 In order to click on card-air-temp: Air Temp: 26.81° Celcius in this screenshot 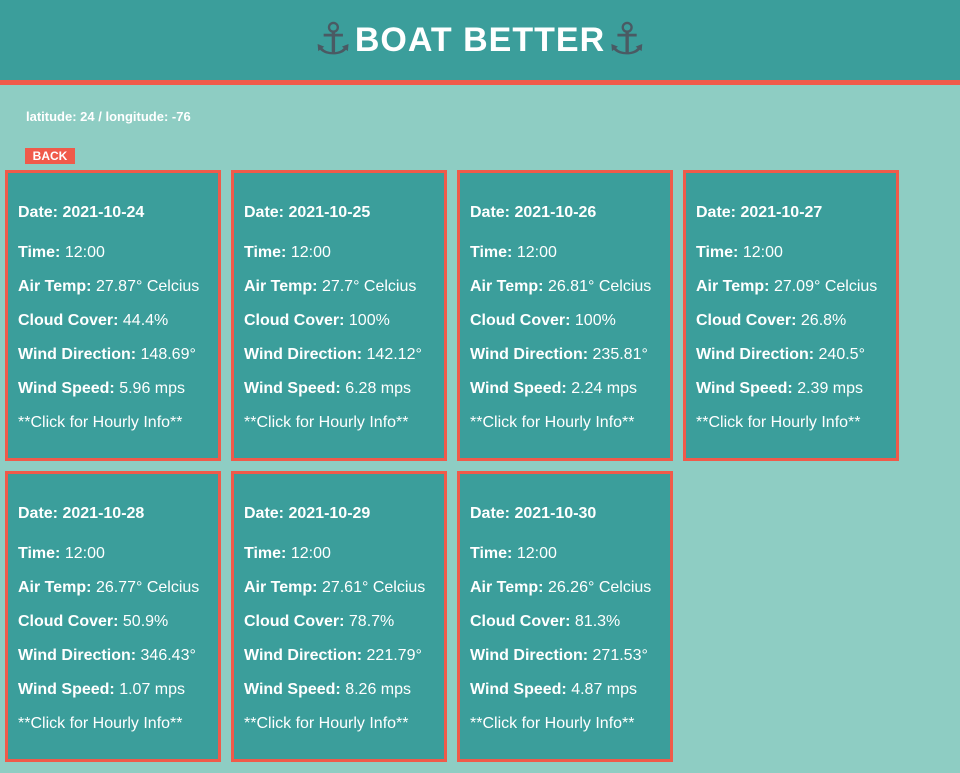, I will do `click(561, 286)`.